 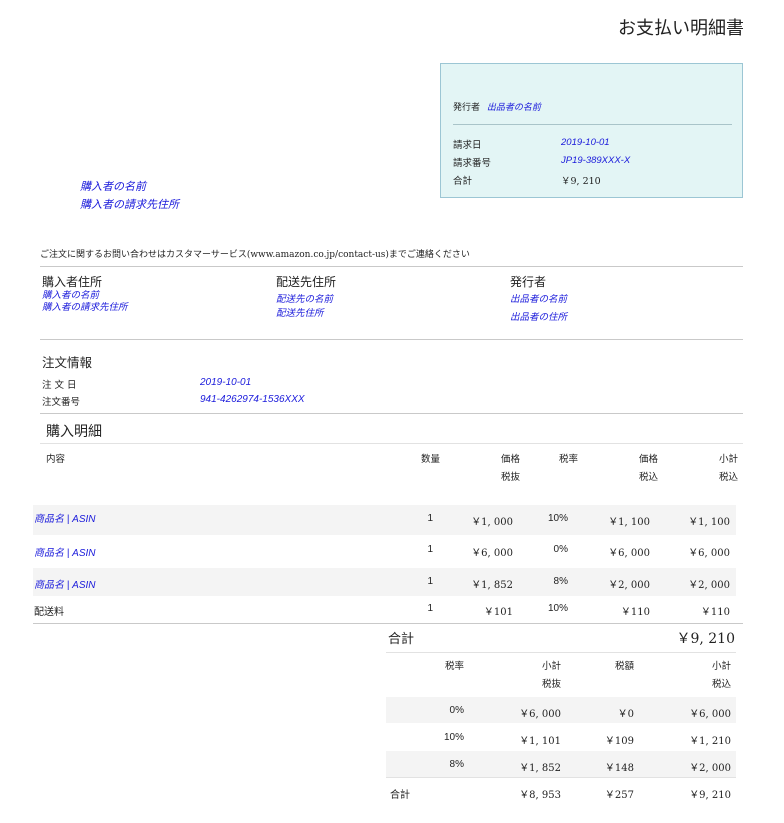 What do you see at coordinates (492, 522) in the screenshot?
I see `item-price-ex: ￥1, 000` at bounding box center [492, 522].